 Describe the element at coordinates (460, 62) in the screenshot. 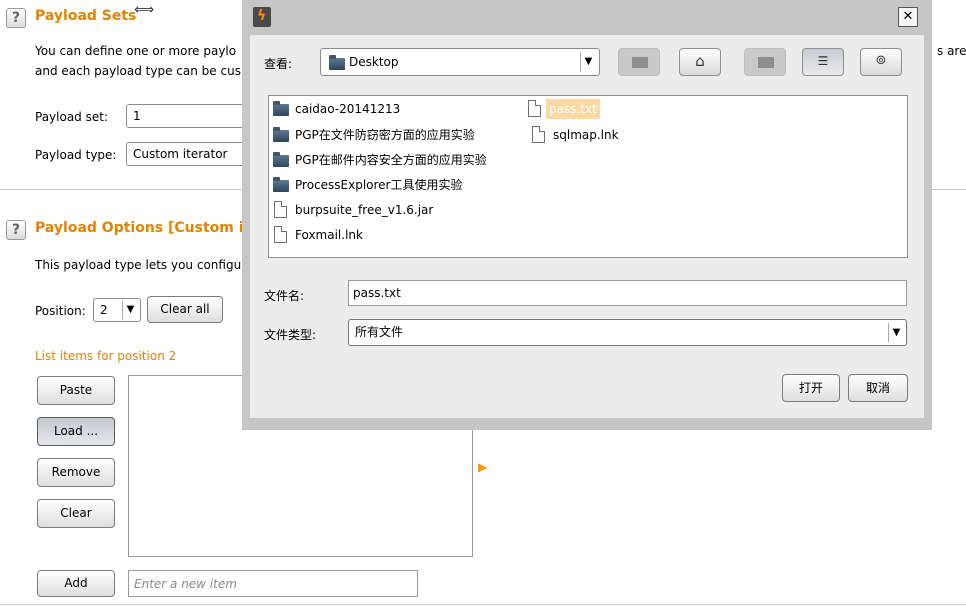

I see `look-in-select: Desktop ▼` at that location.